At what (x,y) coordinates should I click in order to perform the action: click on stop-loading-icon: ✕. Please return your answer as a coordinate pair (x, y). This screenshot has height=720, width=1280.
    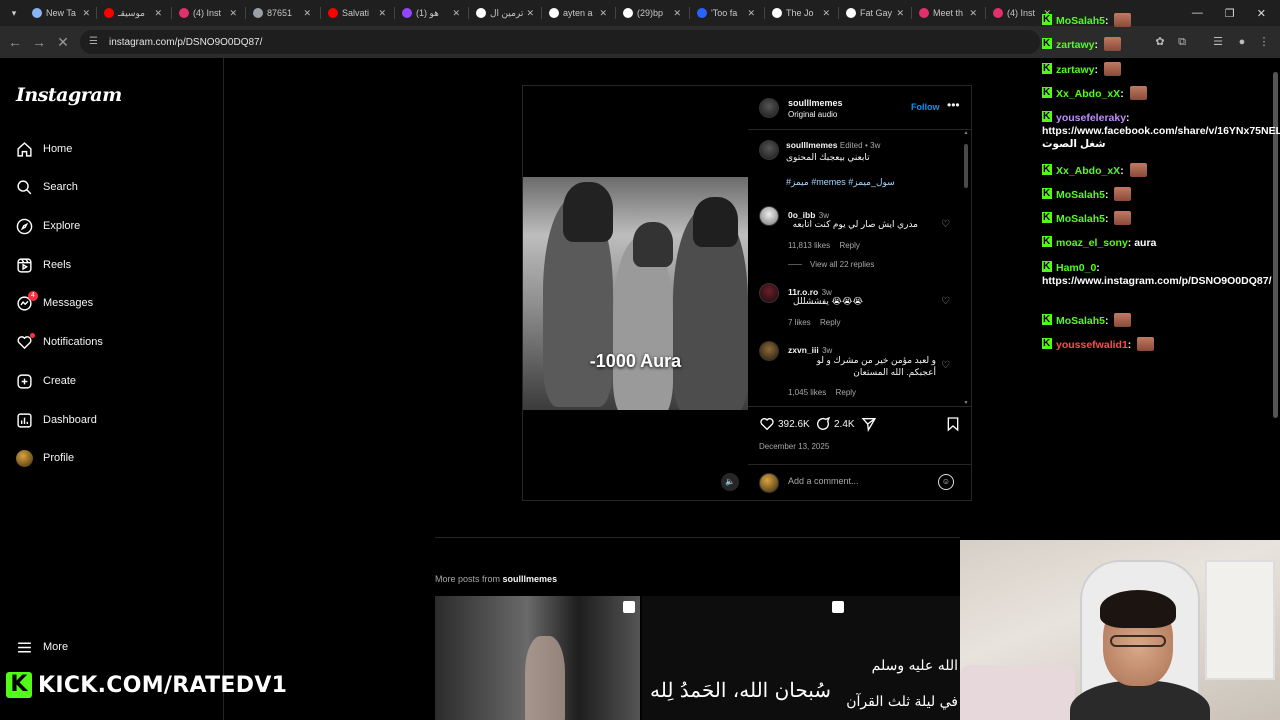
    Looking at the image, I should click on (63, 42).